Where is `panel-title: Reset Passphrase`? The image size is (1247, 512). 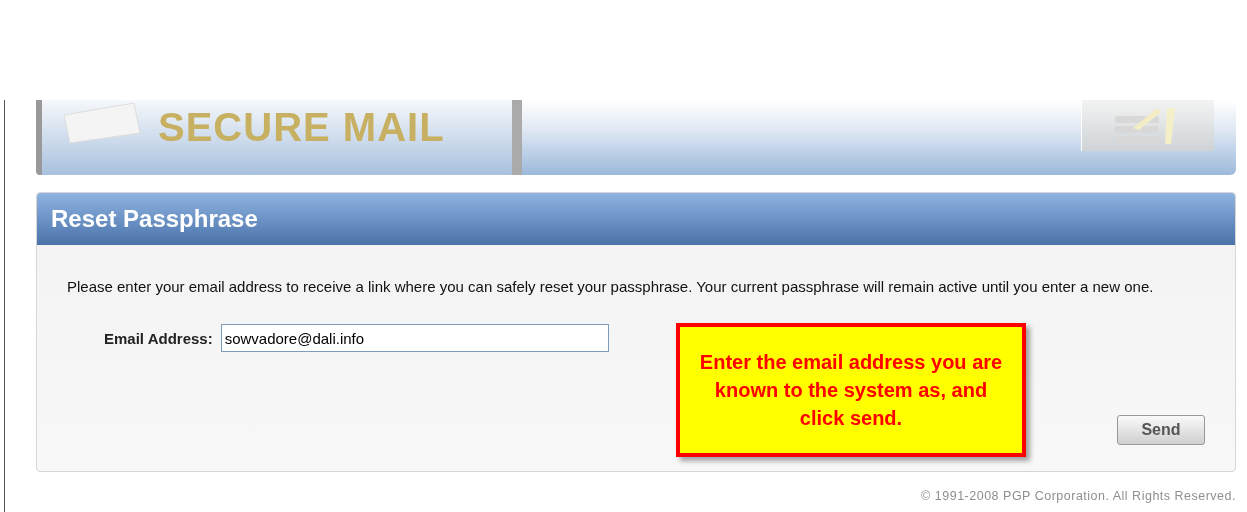 panel-title: Reset Passphrase is located at coordinates (154, 219).